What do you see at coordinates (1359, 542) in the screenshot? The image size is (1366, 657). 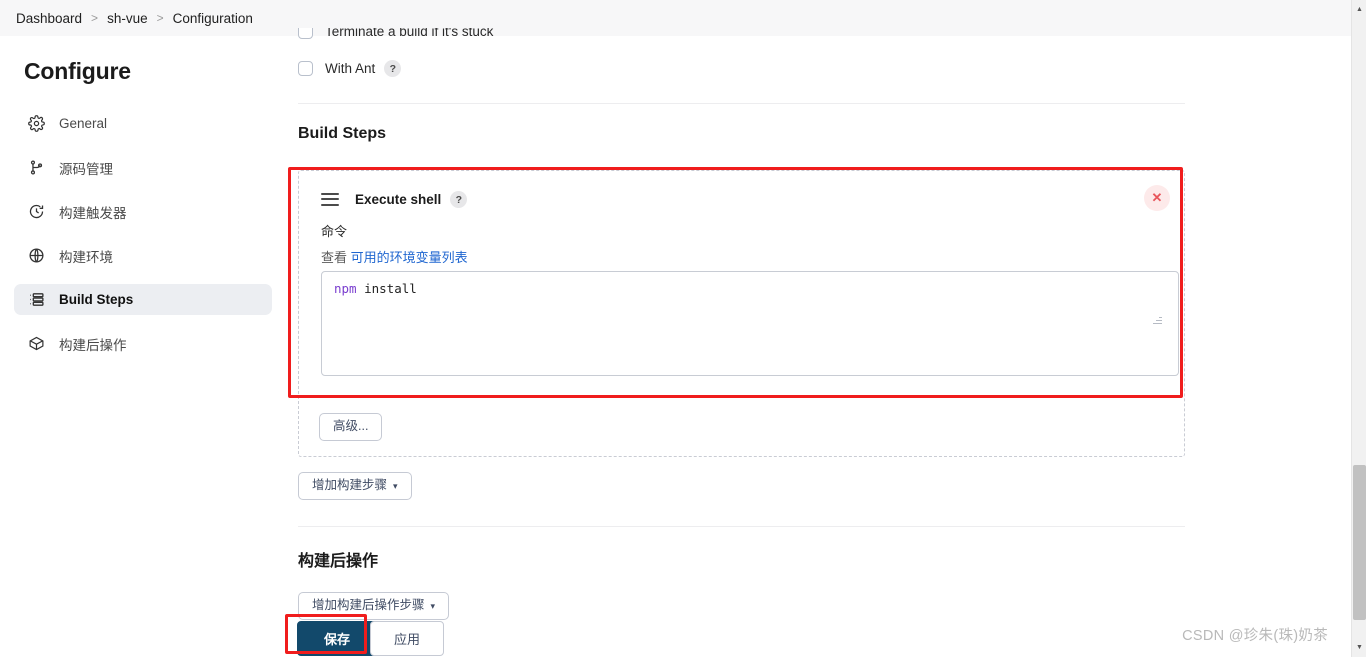 I see `scrollbar-thumb` at bounding box center [1359, 542].